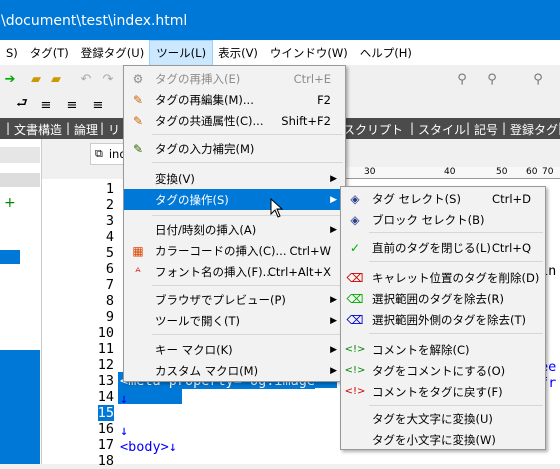 The image size is (560, 469). I want to click on find-next-icon: ⚲, so click(492, 79).